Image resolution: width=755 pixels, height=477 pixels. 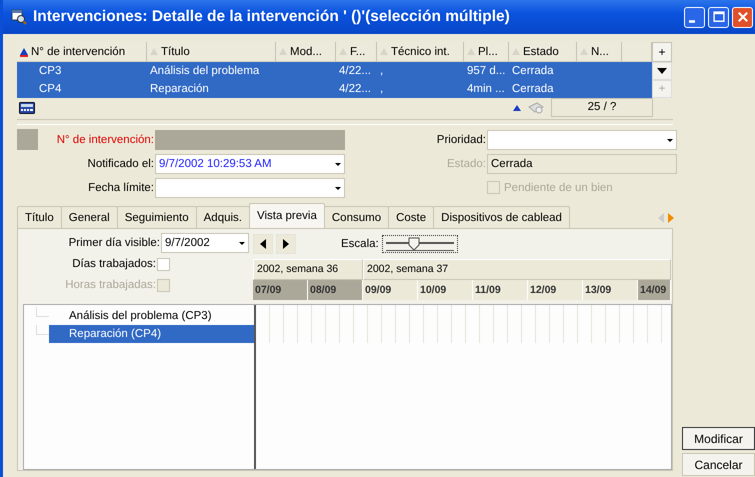 What do you see at coordinates (414, 244) in the screenshot?
I see `slider-thumb` at bounding box center [414, 244].